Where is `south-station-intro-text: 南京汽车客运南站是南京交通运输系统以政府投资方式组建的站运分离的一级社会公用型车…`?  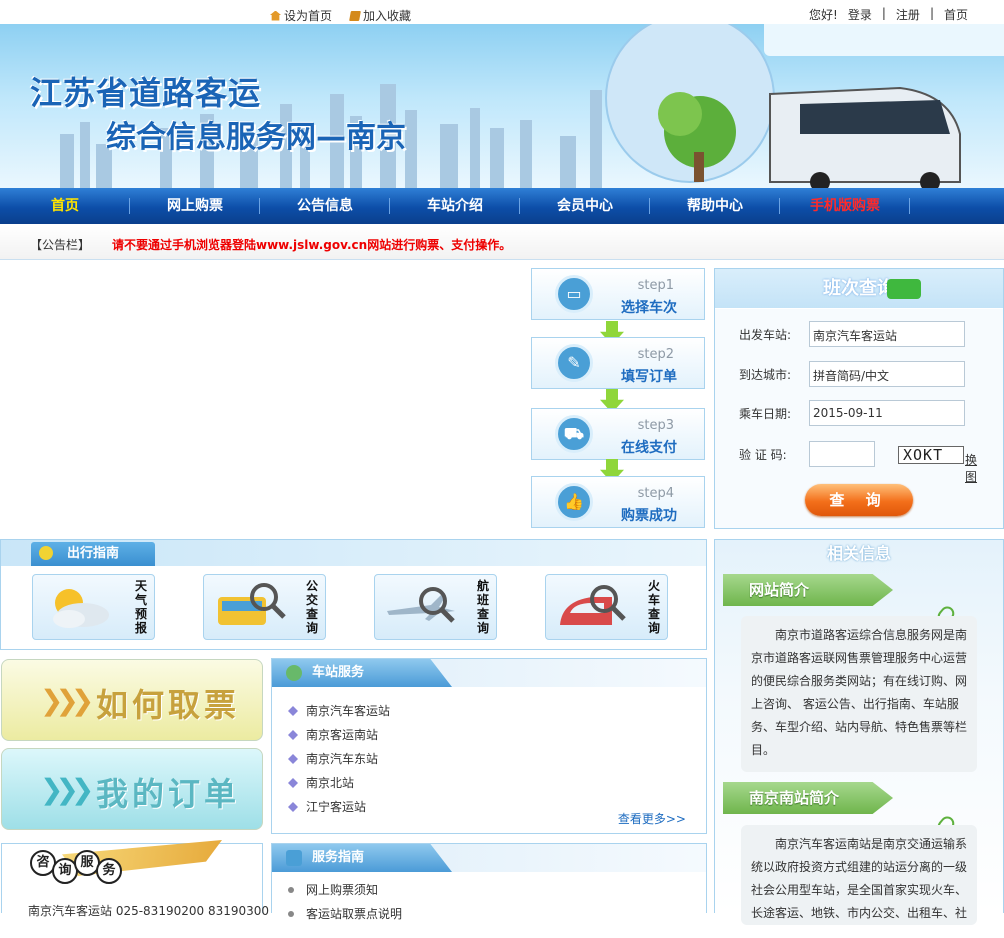 south-station-intro-text: 南京汽车客运南站是南京交通运输系统以政府投资方式组建的站运分离的一级社会公用型车… is located at coordinates (859, 875).